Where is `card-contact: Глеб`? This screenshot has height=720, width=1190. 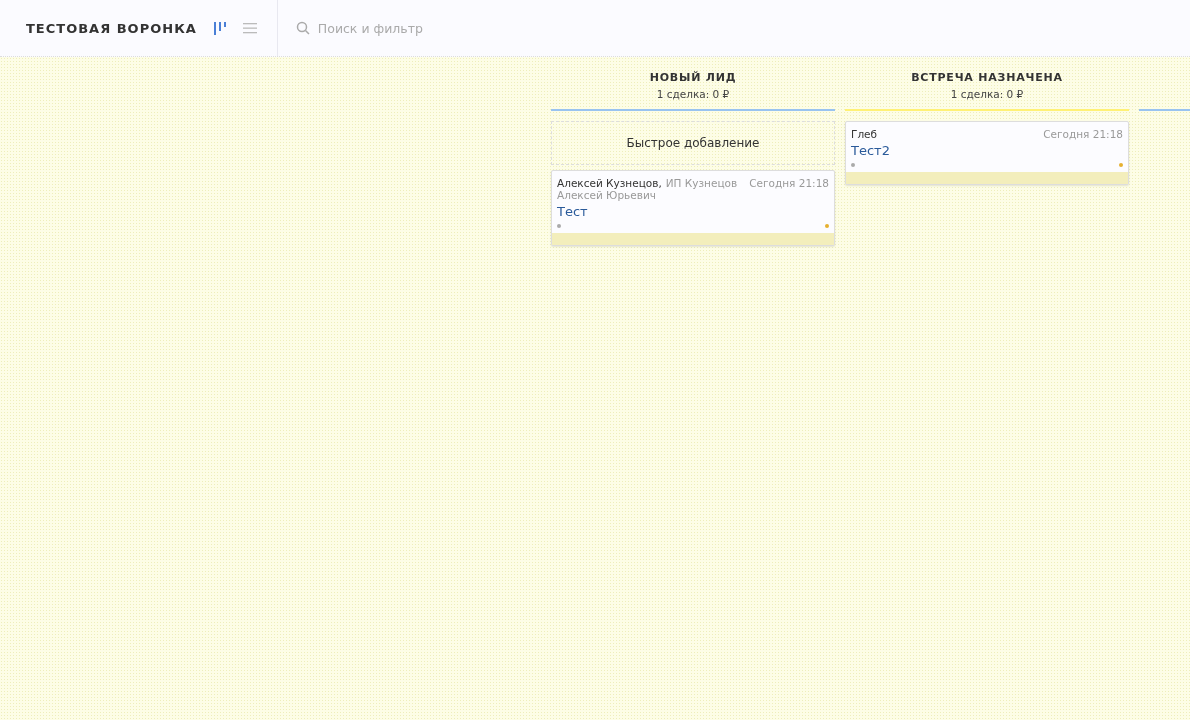 card-contact: Глеб is located at coordinates (866, 134).